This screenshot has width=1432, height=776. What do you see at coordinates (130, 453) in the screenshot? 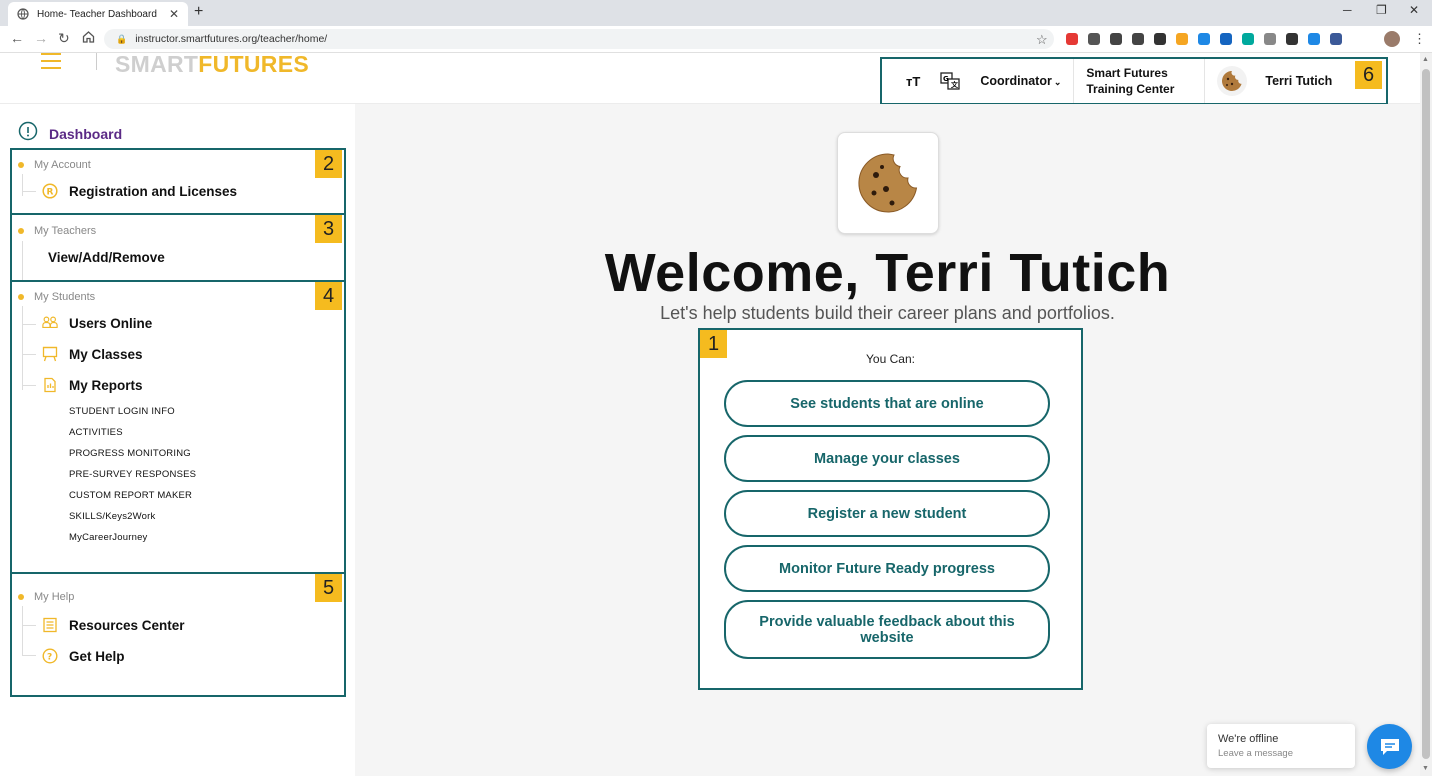
I see `report-link: PROGRESS MONITORING` at bounding box center [130, 453].